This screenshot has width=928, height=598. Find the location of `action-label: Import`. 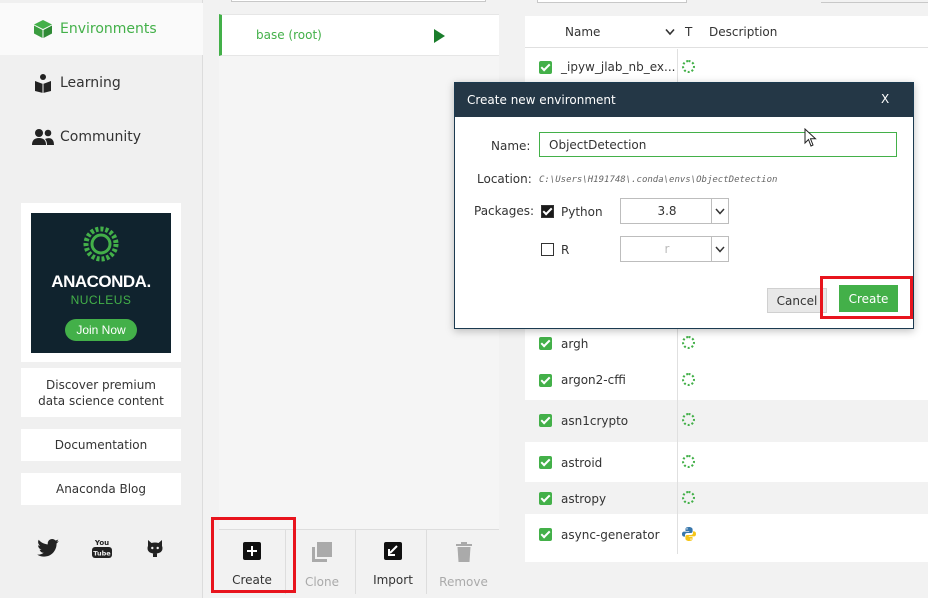

action-label: Import is located at coordinates (393, 580).